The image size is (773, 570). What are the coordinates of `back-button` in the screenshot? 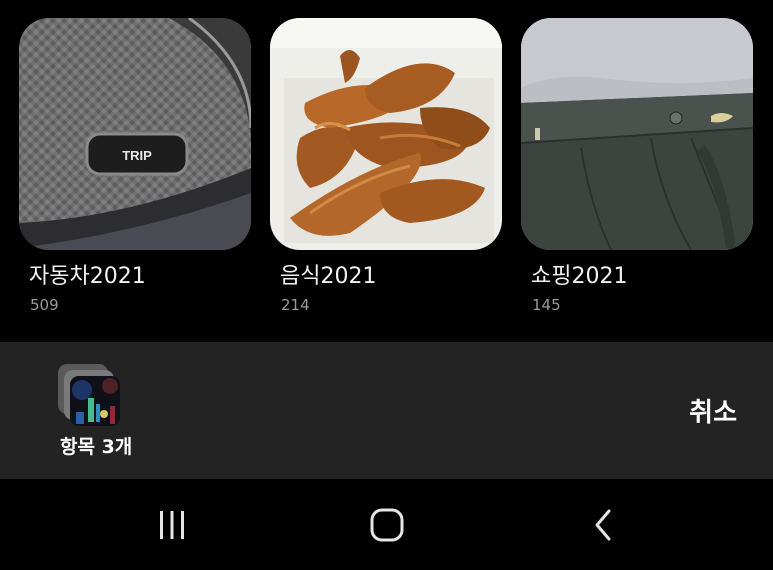 It's located at (604, 525).